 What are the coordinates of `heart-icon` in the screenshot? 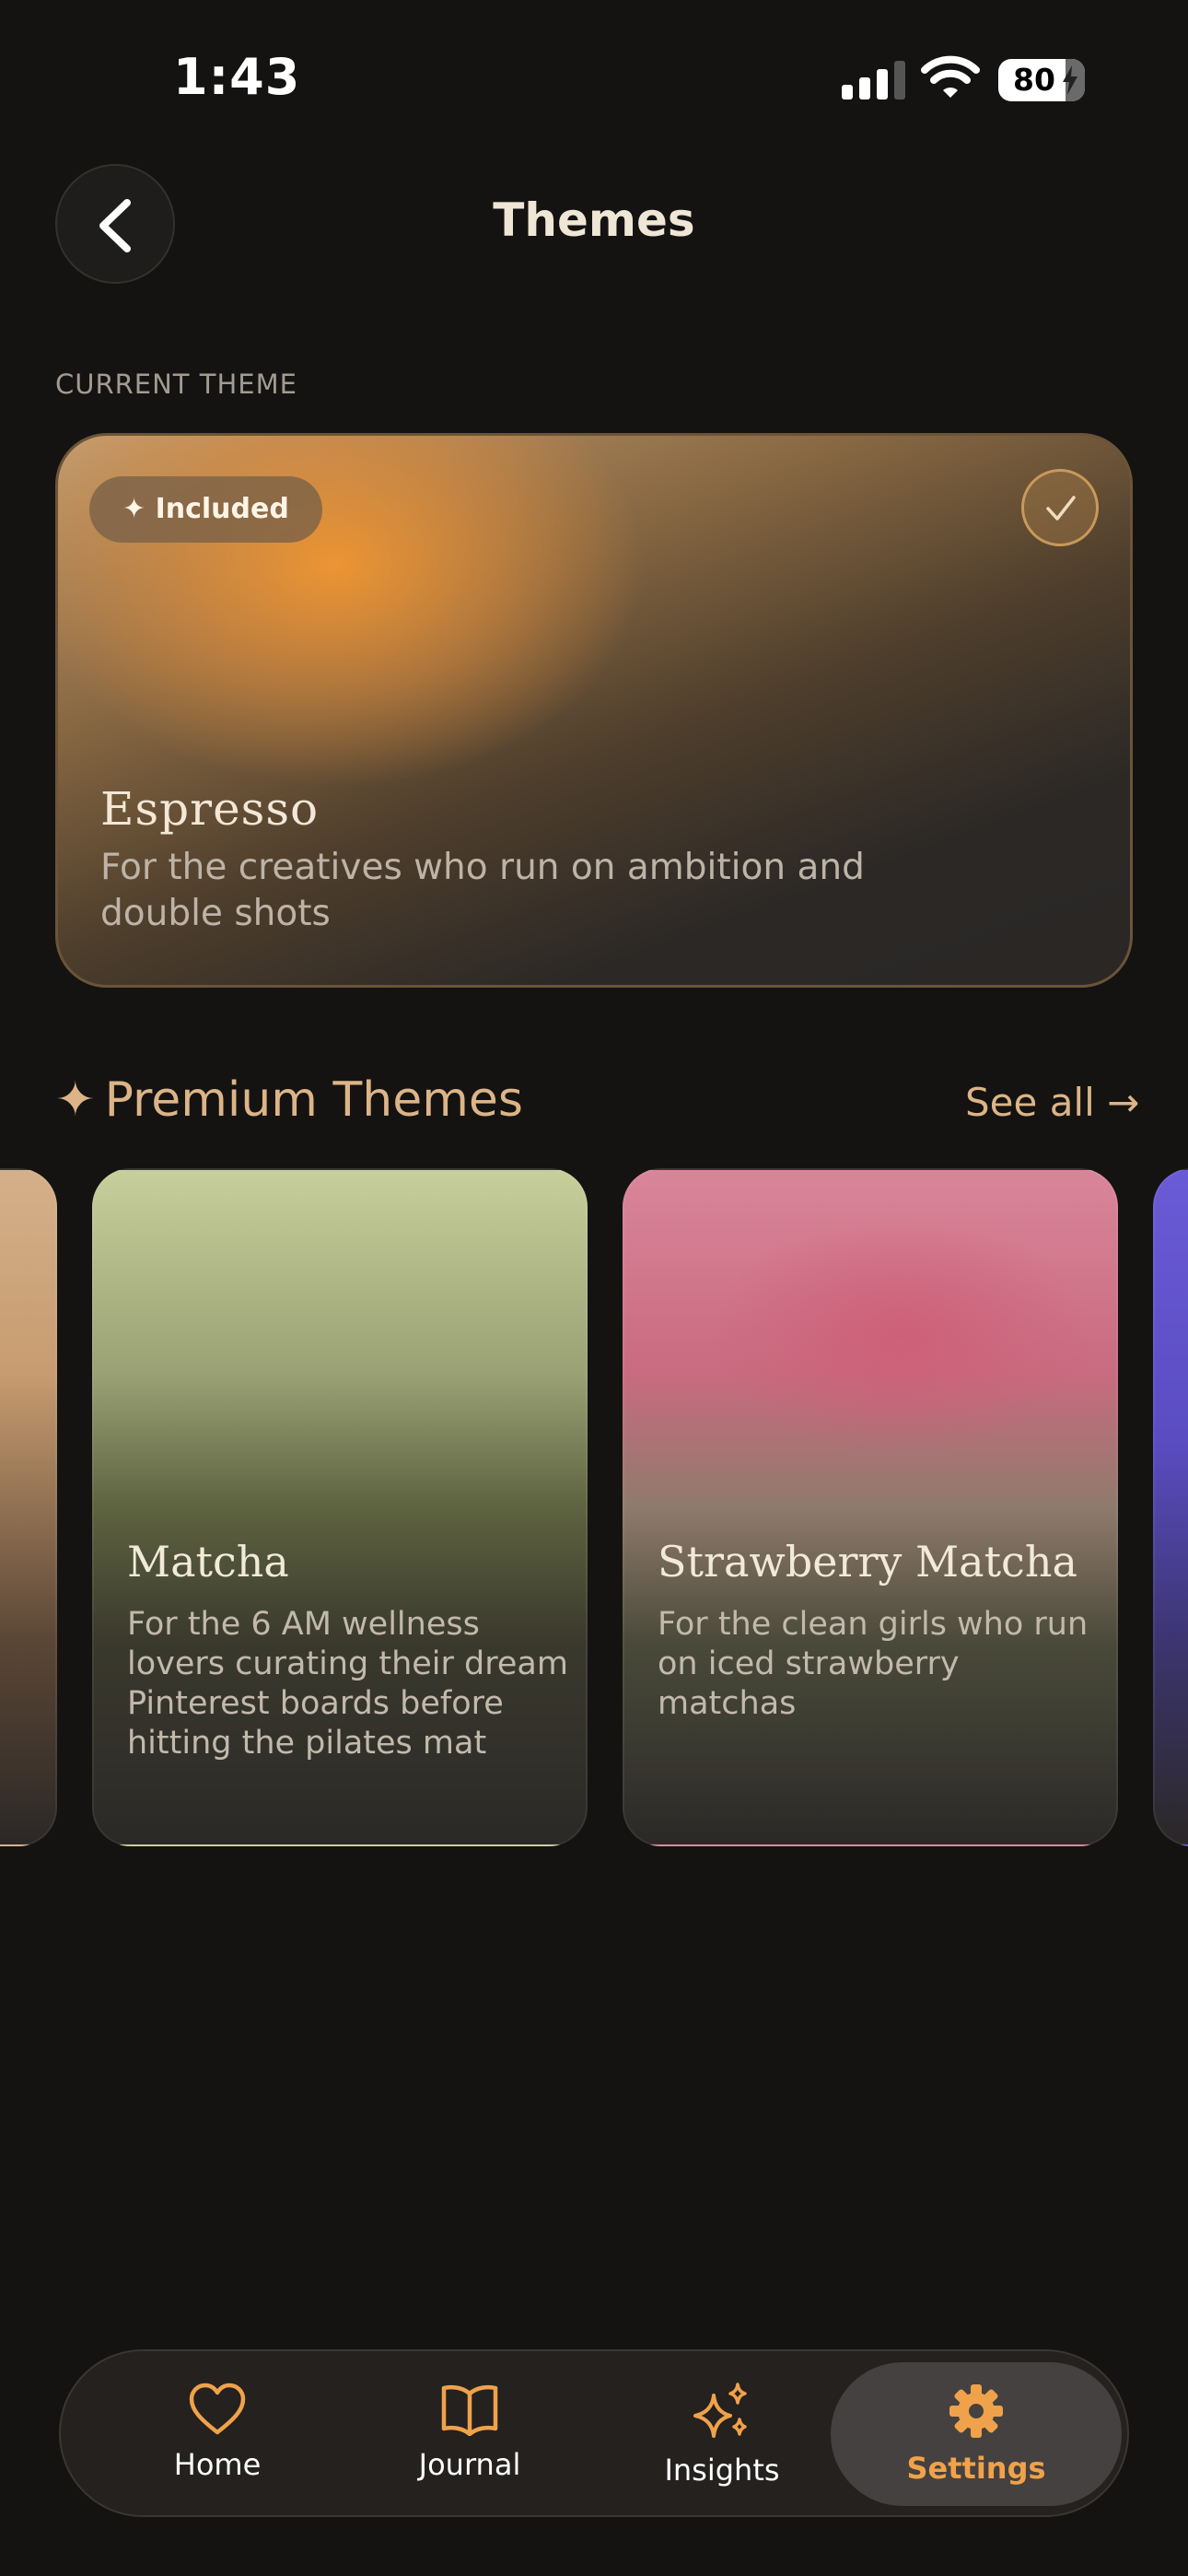 It's located at (218, 2409).